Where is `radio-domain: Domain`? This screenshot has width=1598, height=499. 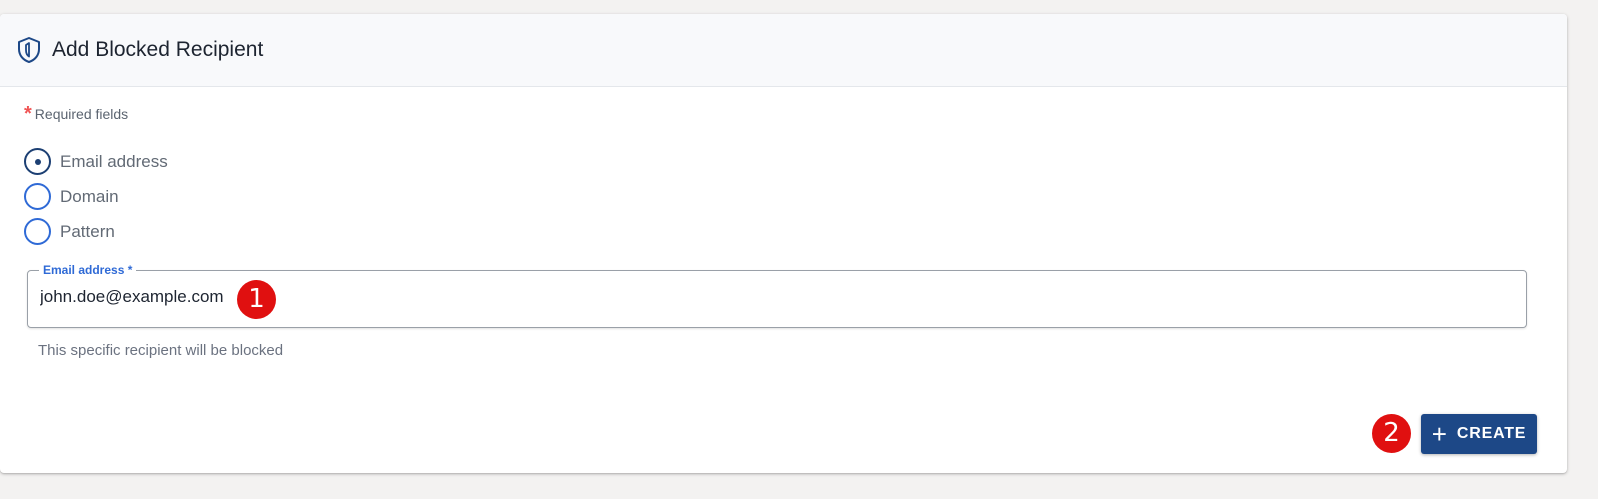
radio-domain: Domain is located at coordinates (71, 196).